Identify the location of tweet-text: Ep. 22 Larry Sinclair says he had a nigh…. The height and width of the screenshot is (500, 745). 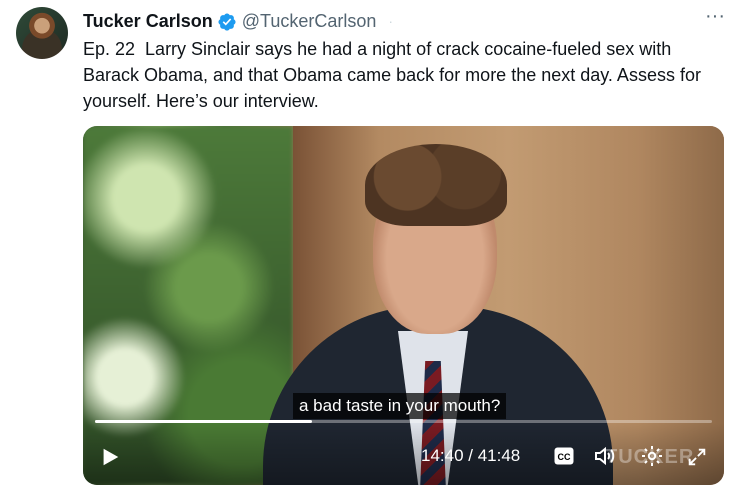
(394, 75).